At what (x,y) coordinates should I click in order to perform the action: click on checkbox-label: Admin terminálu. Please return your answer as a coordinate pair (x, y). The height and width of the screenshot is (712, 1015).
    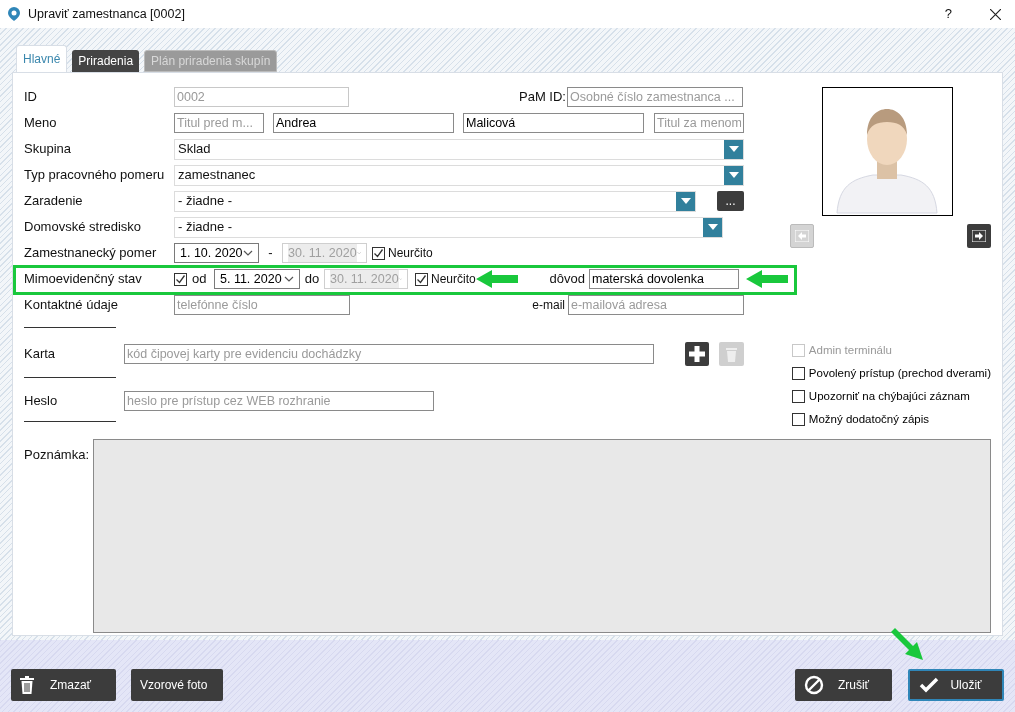
    Looking at the image, I should click on (850, 350).